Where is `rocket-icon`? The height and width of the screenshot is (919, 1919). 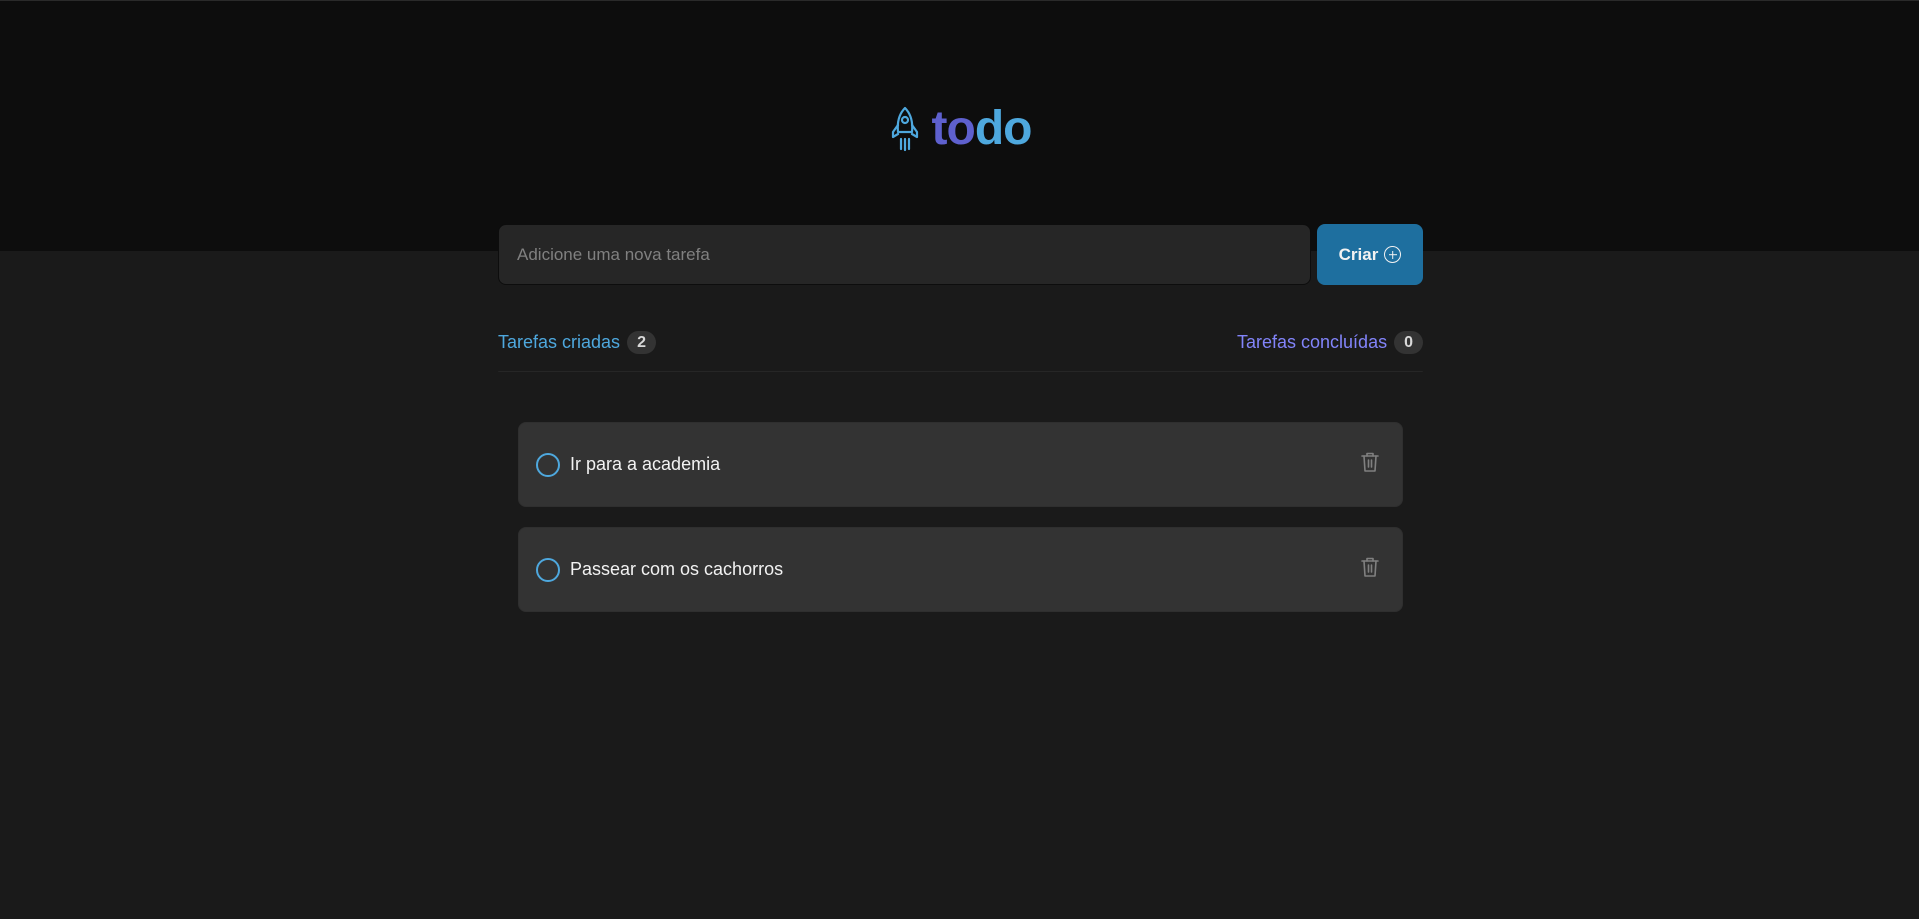 rocket-icon is located at coordinates (905, 129).